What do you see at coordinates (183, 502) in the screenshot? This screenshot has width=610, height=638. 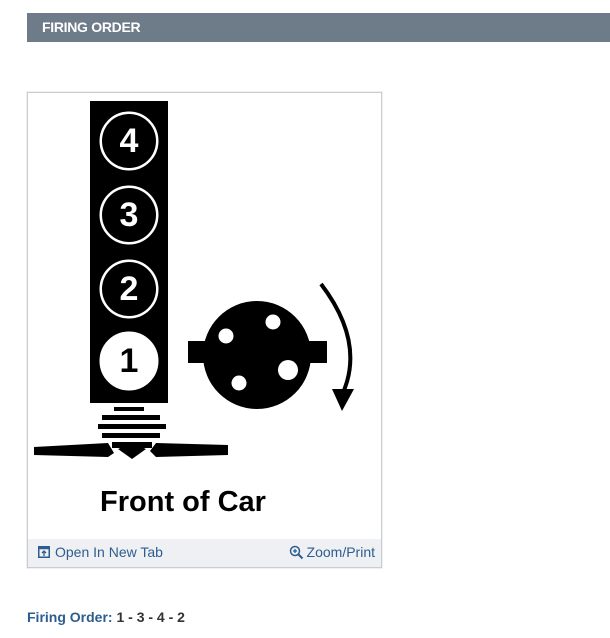 I see `diagram-caption: Front of Car` at bounding box center [183, 502].